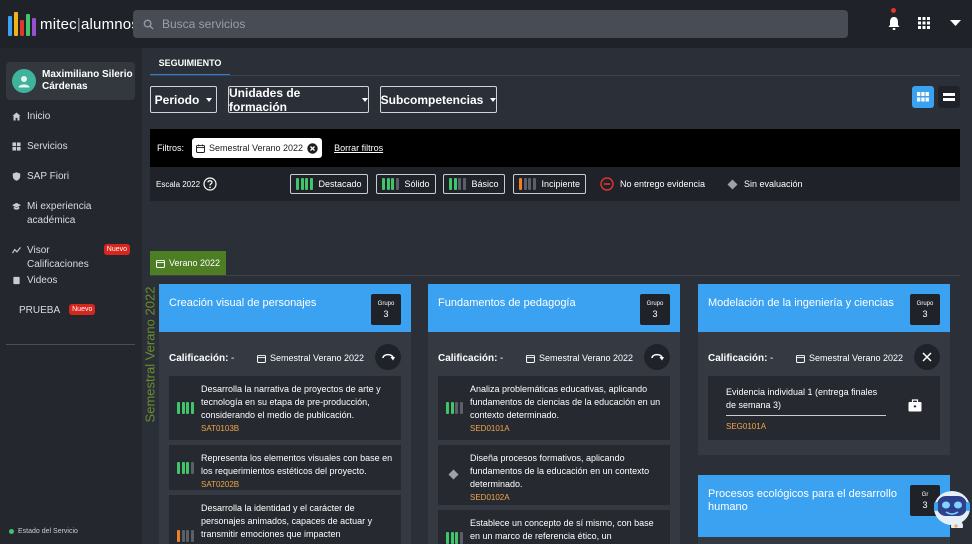 This screenshot has width=972, height=544. I want to click on competency-code: SAT0103B, so click(220, 428).